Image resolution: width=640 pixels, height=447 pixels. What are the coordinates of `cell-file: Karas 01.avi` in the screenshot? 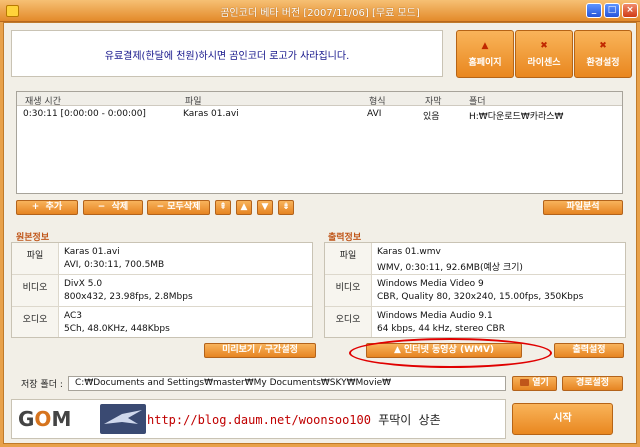 It's located at (211, 114).